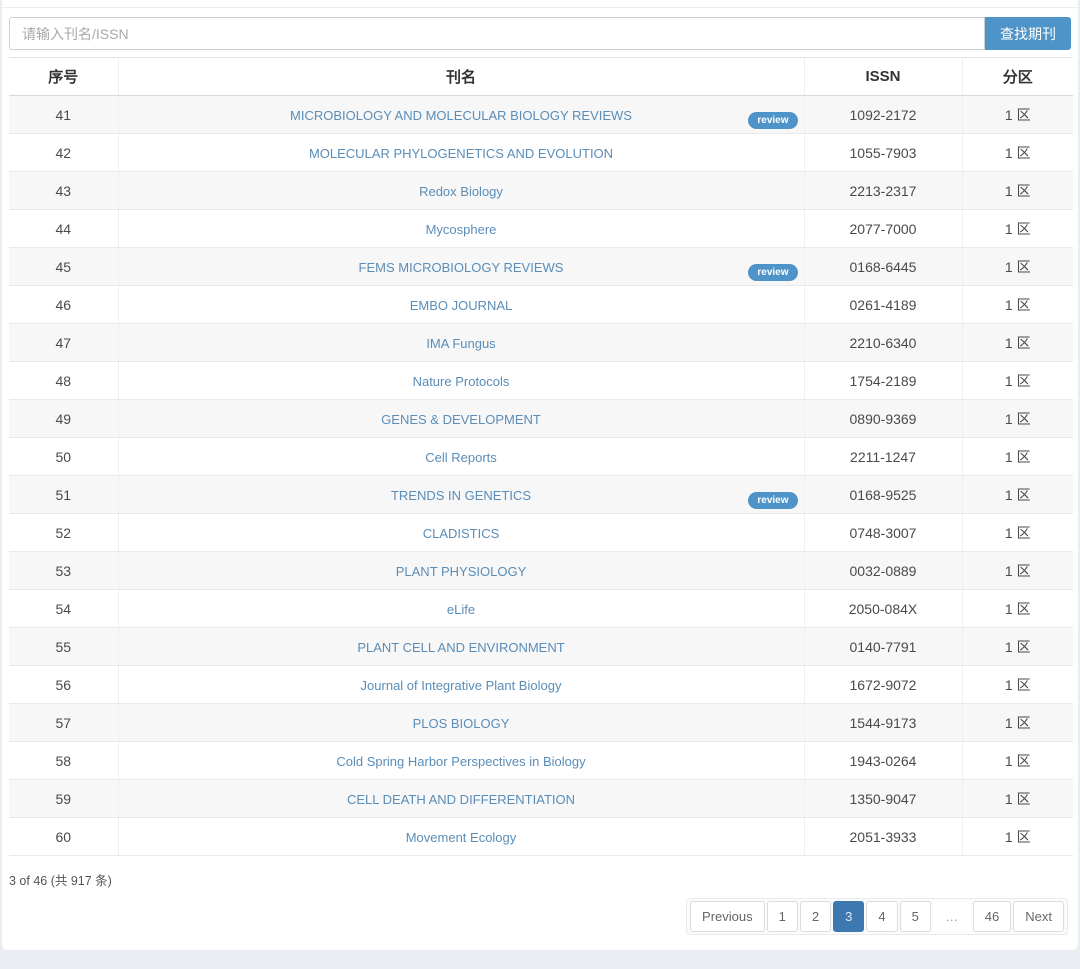  I want to click on row-index-cell: 53, so click(63, 570).